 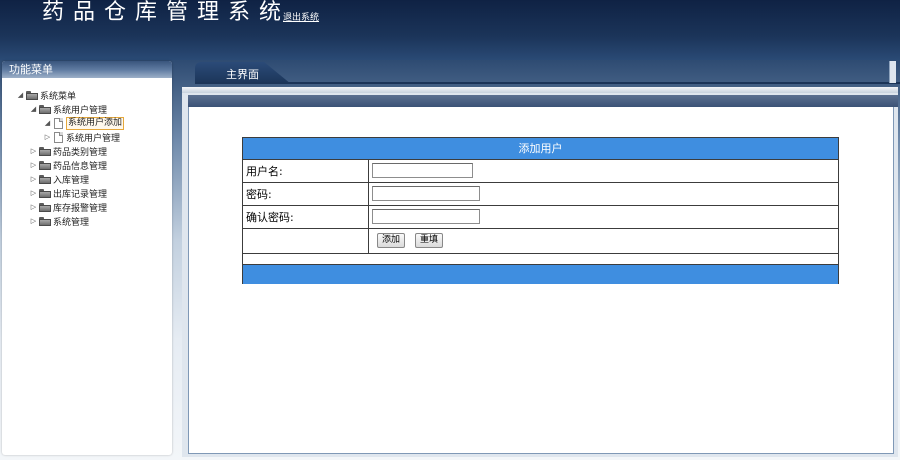 I want to click on tree-node-user-list: ▷ 系统用户管理, so click(x=81, y=137).